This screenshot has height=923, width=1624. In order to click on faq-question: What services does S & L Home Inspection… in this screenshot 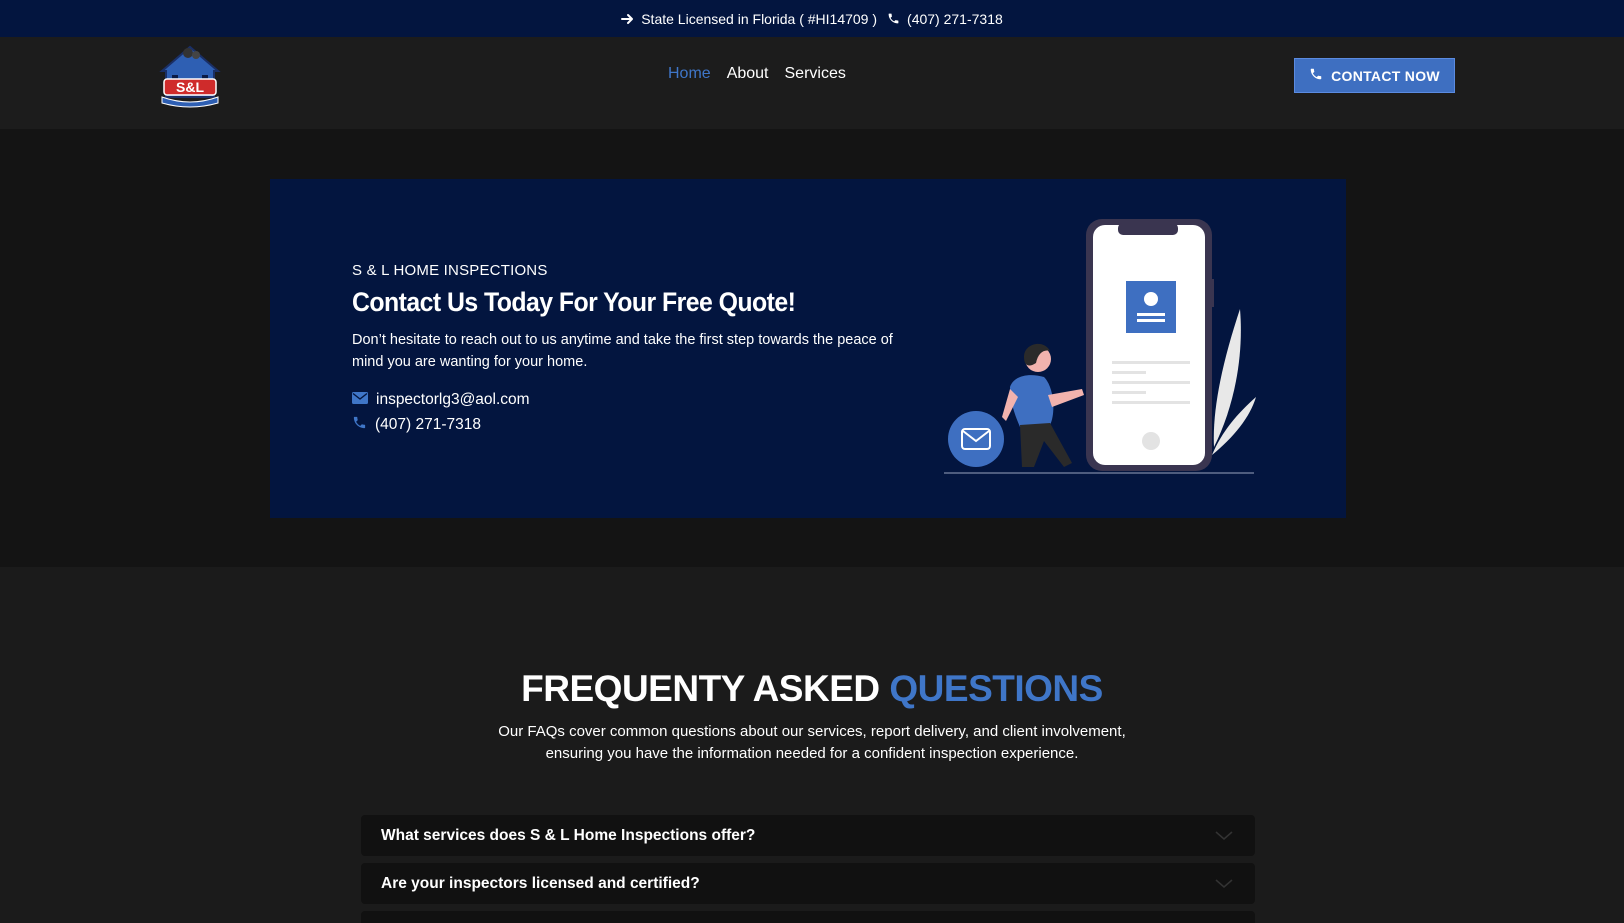, I will do `click(568, 835)`.